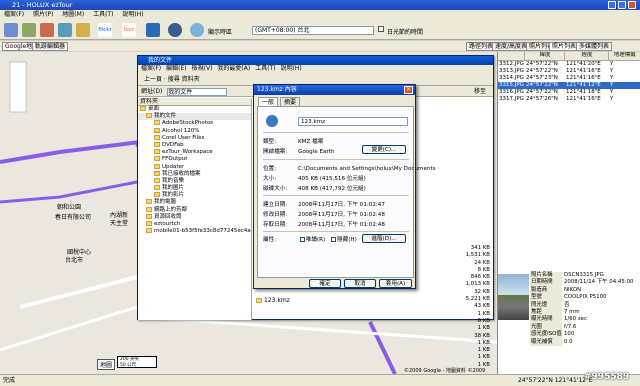  Describe the element at coordinates (546, 335) in the screenshot. I see `info-key: 感光度ISO值` at that location.